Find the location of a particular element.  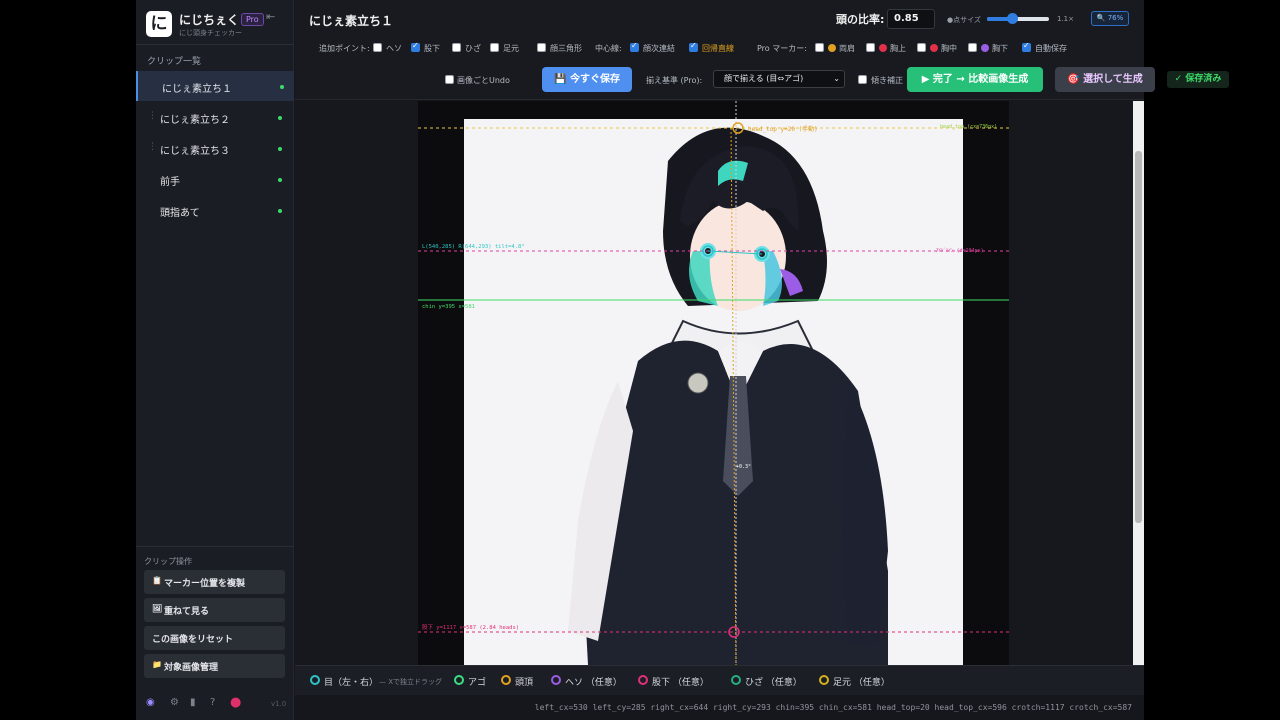

option-label: ひざ is located at coordinates (473, 48).